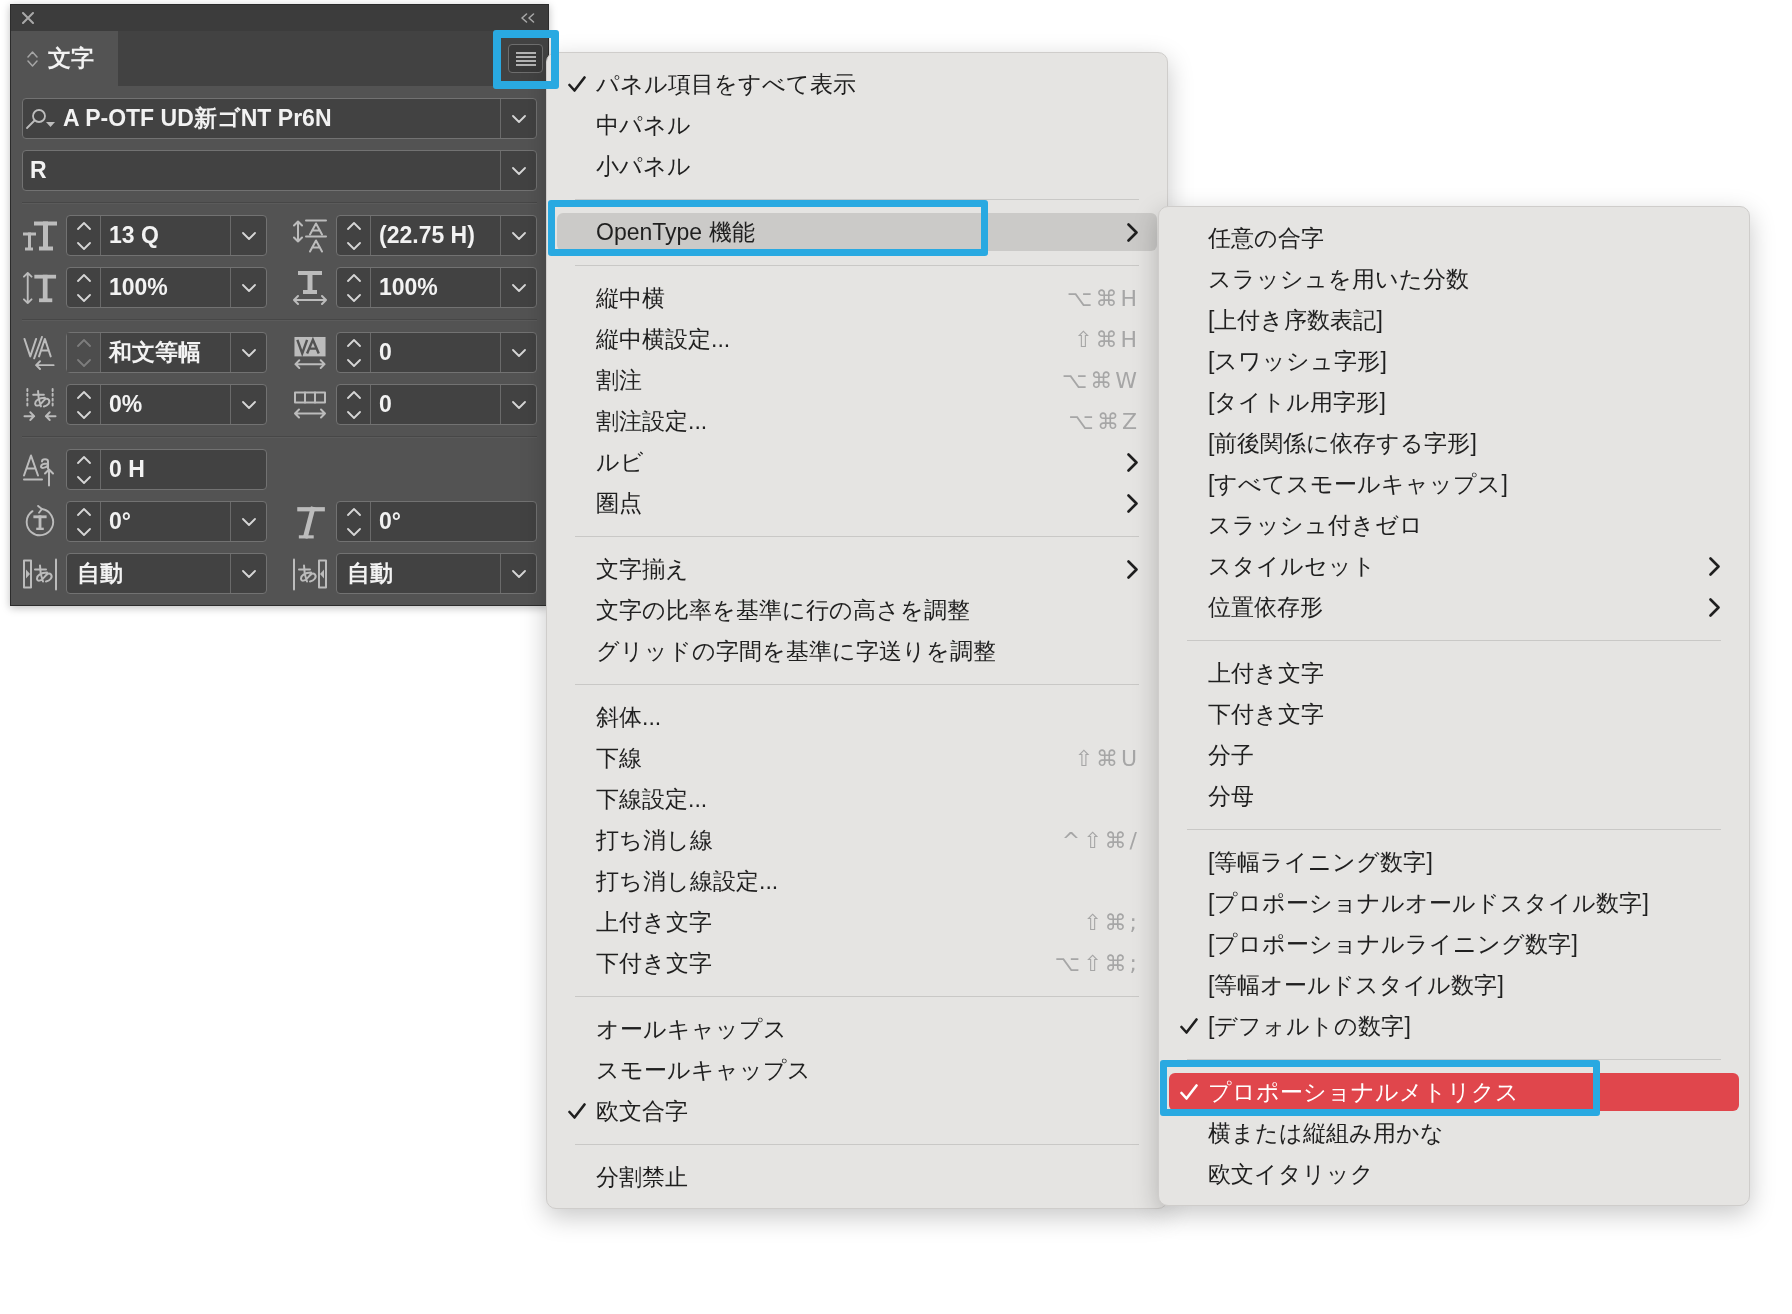 The height and width of the screenshot is (1314, 1792). Describe the element at coordinates (28, 18) in the screenshot. I see `close-icon` at that location.